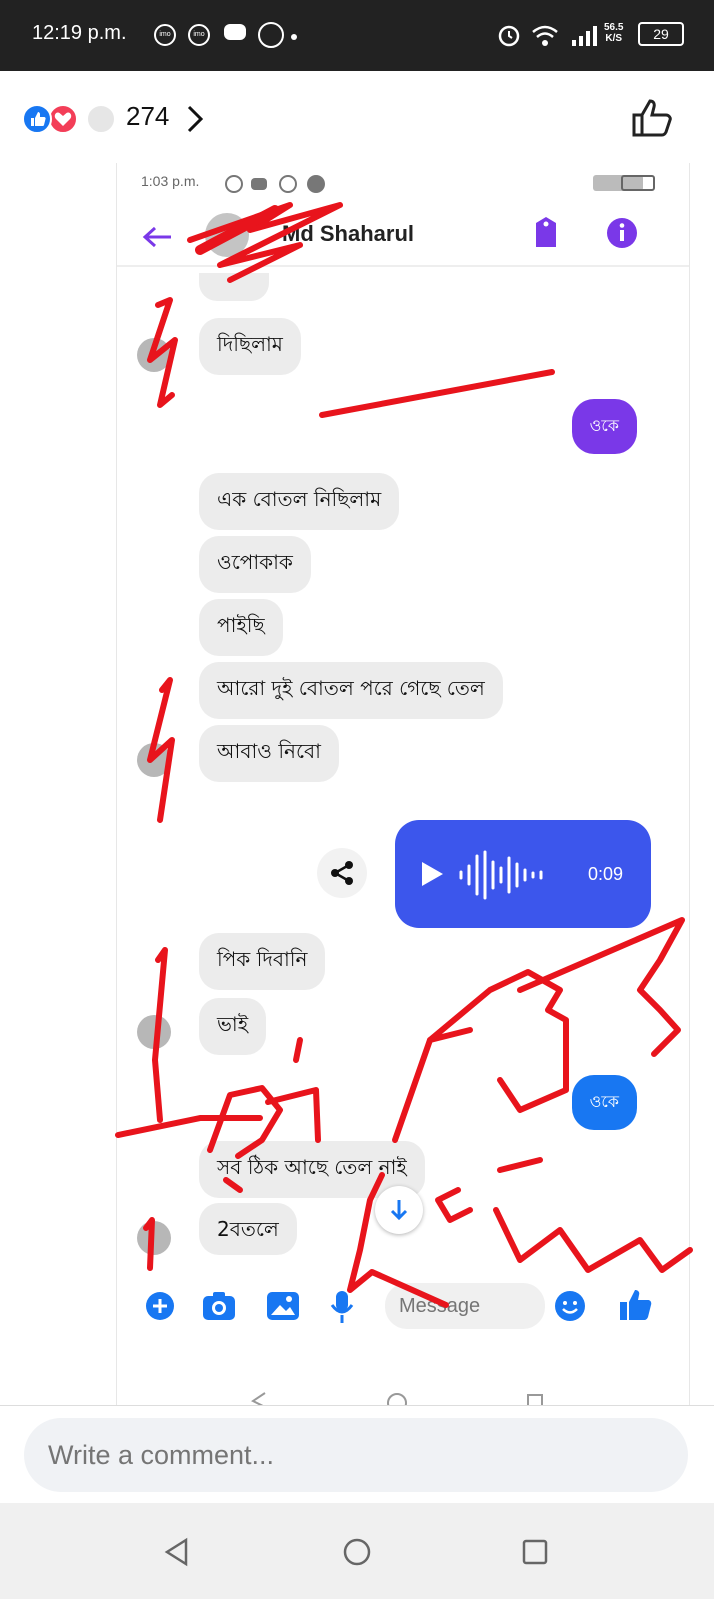 This screenshot has height=1599, width=714. Describe the element at coordinates (259, 184) in the screenshot. I see `inner-gamepad-icon` at that location.